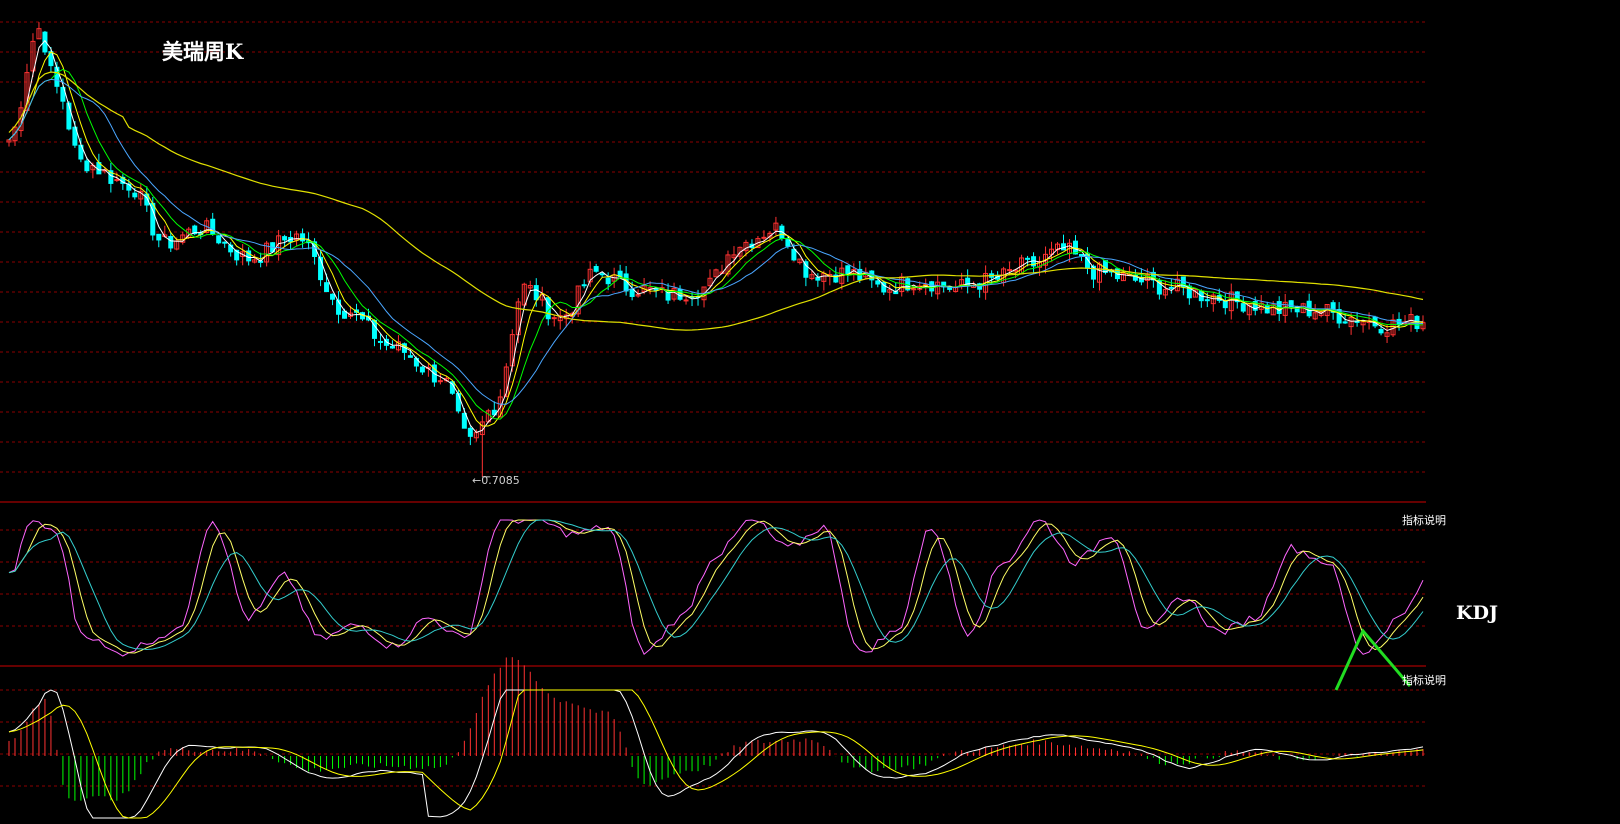 This screenshot has height=824, width=1620. What do you see at coordinates (1424, 680) in the screenshot?
I see `indicator-explain-link-2: 指标说明` at bounding box center [1424, 680].